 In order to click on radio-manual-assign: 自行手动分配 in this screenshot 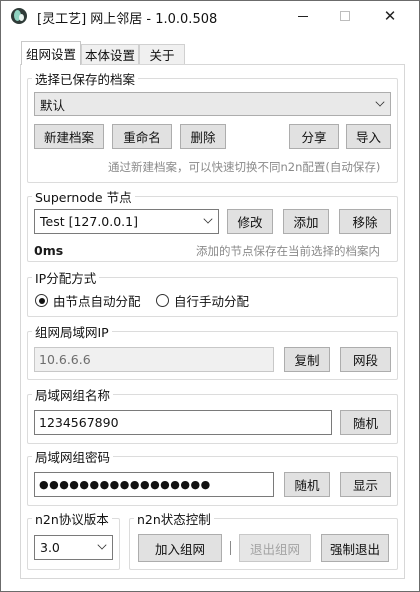, I will do `click(202, 300)`.